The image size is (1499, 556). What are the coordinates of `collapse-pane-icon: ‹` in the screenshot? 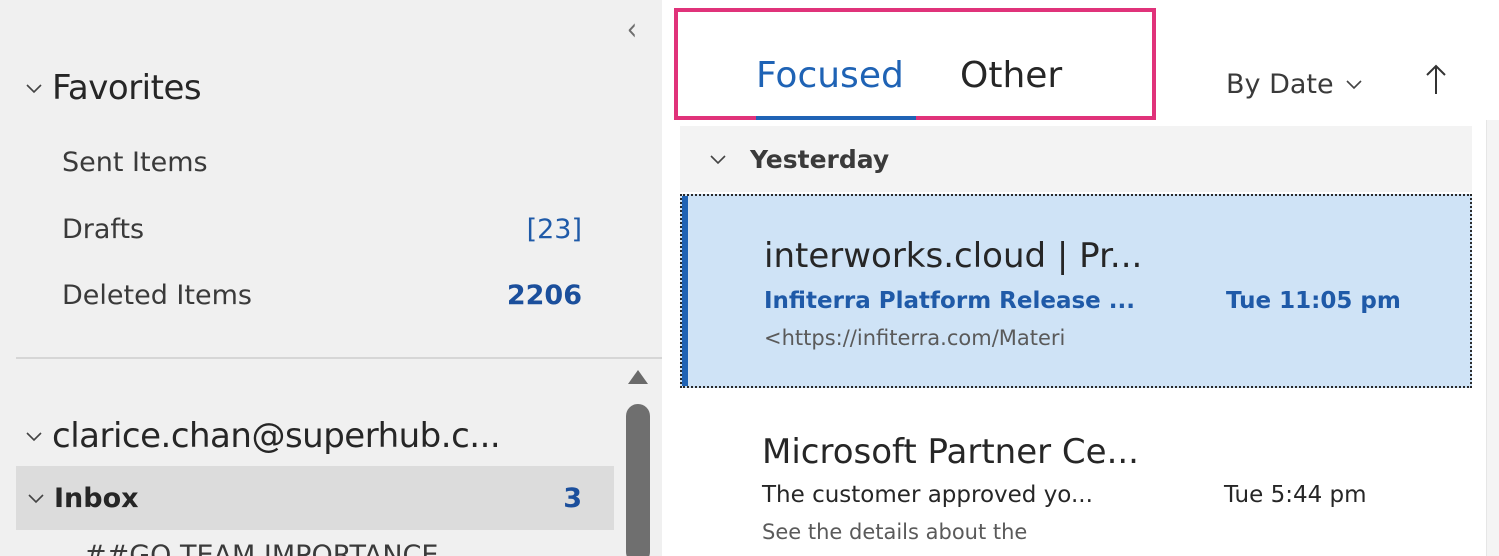 It's located at (632, 30).